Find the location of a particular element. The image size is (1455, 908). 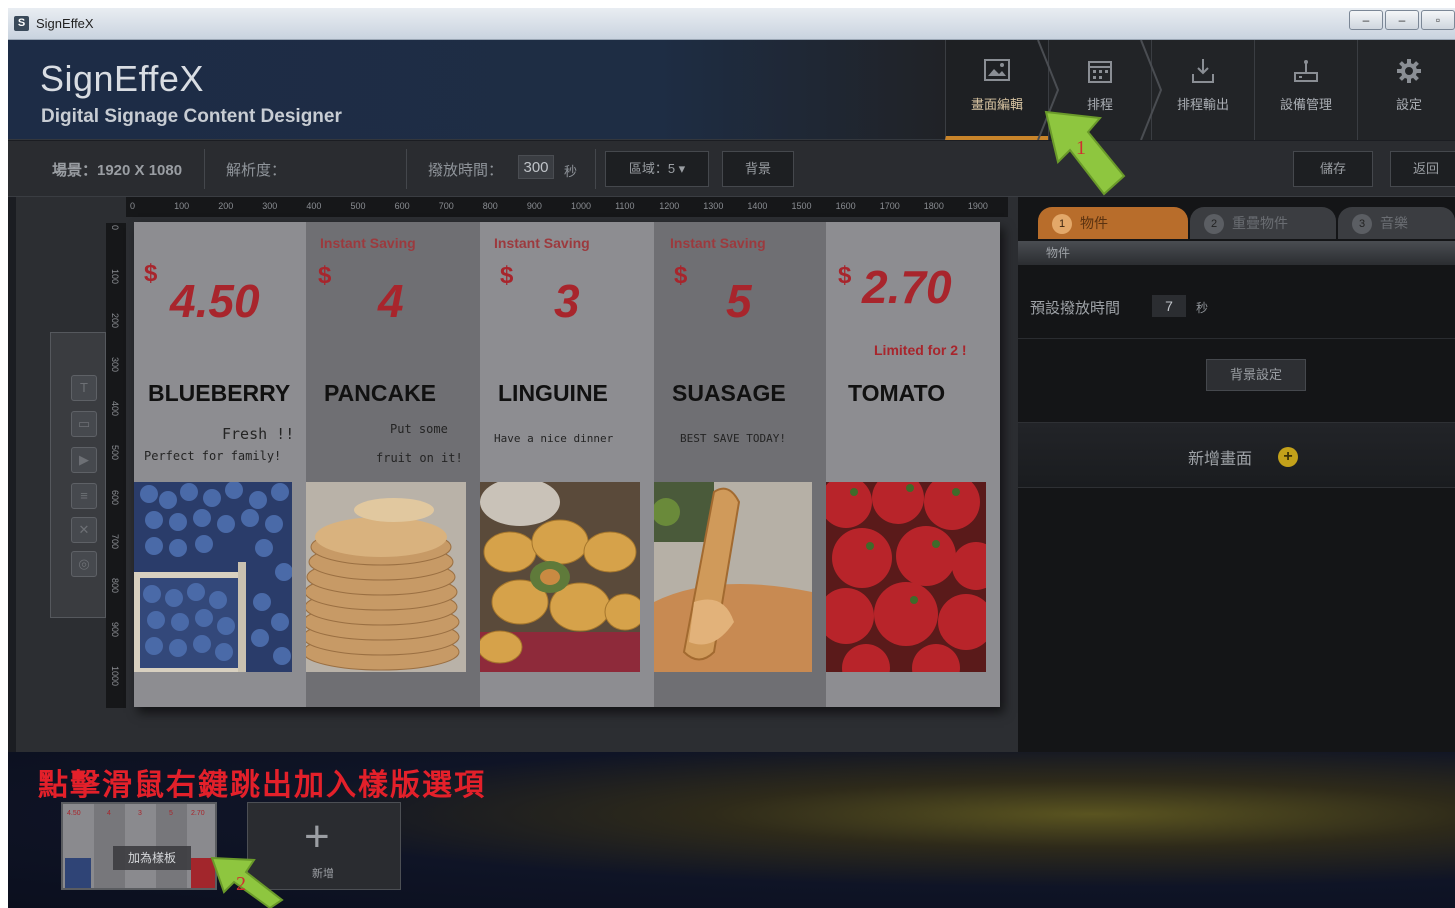

ruler-tick-label: 1400 is located at coordinates (757, 206).